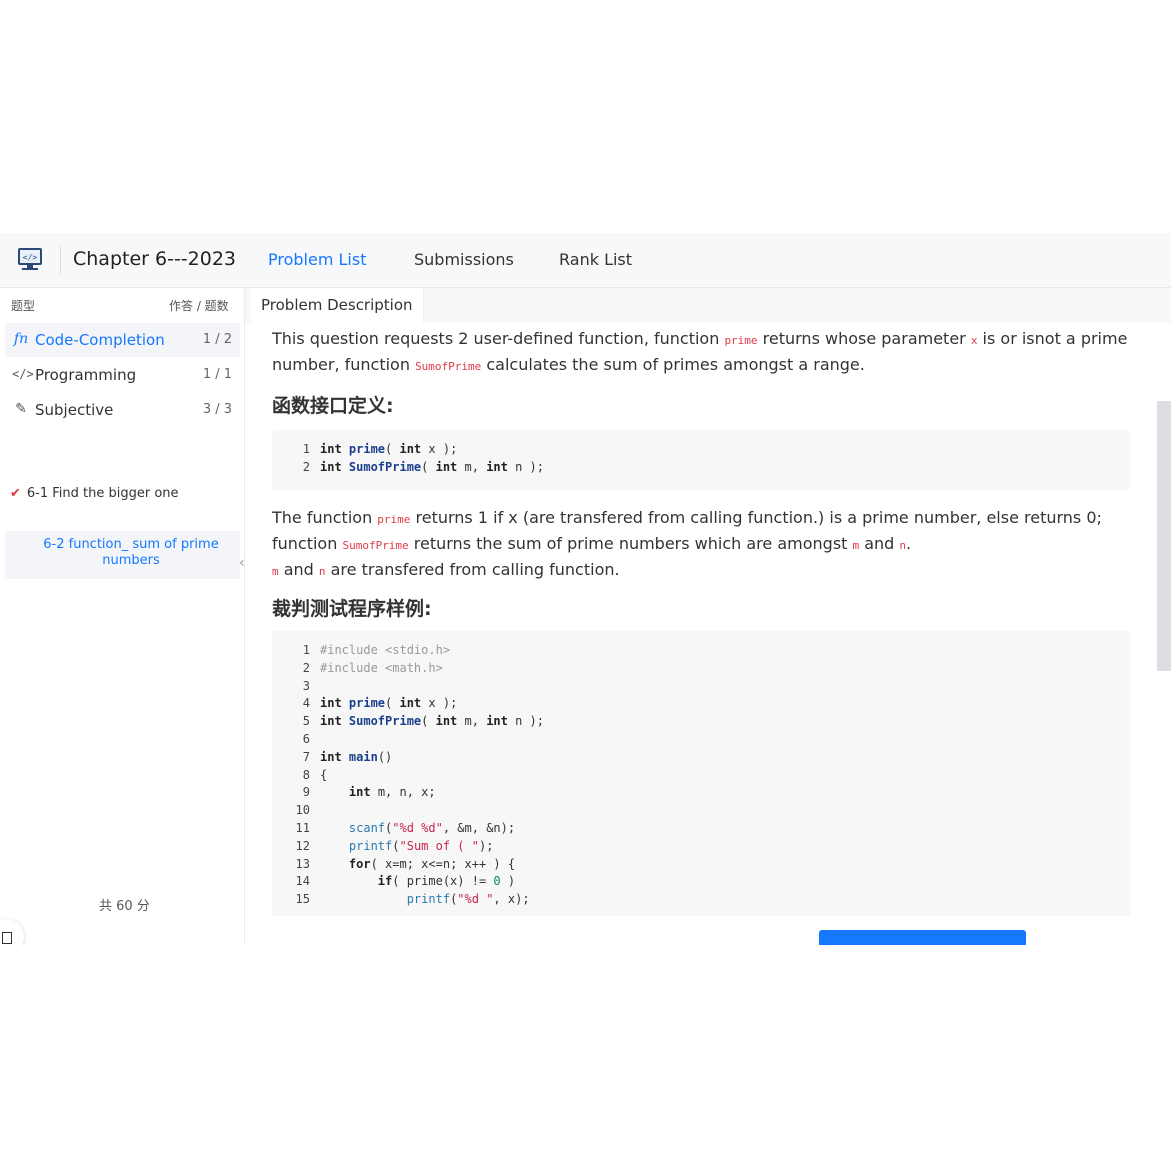 The image size is (1171, 1171). I want to click on code-token: ( prime(x) !=, so click(443, 881).